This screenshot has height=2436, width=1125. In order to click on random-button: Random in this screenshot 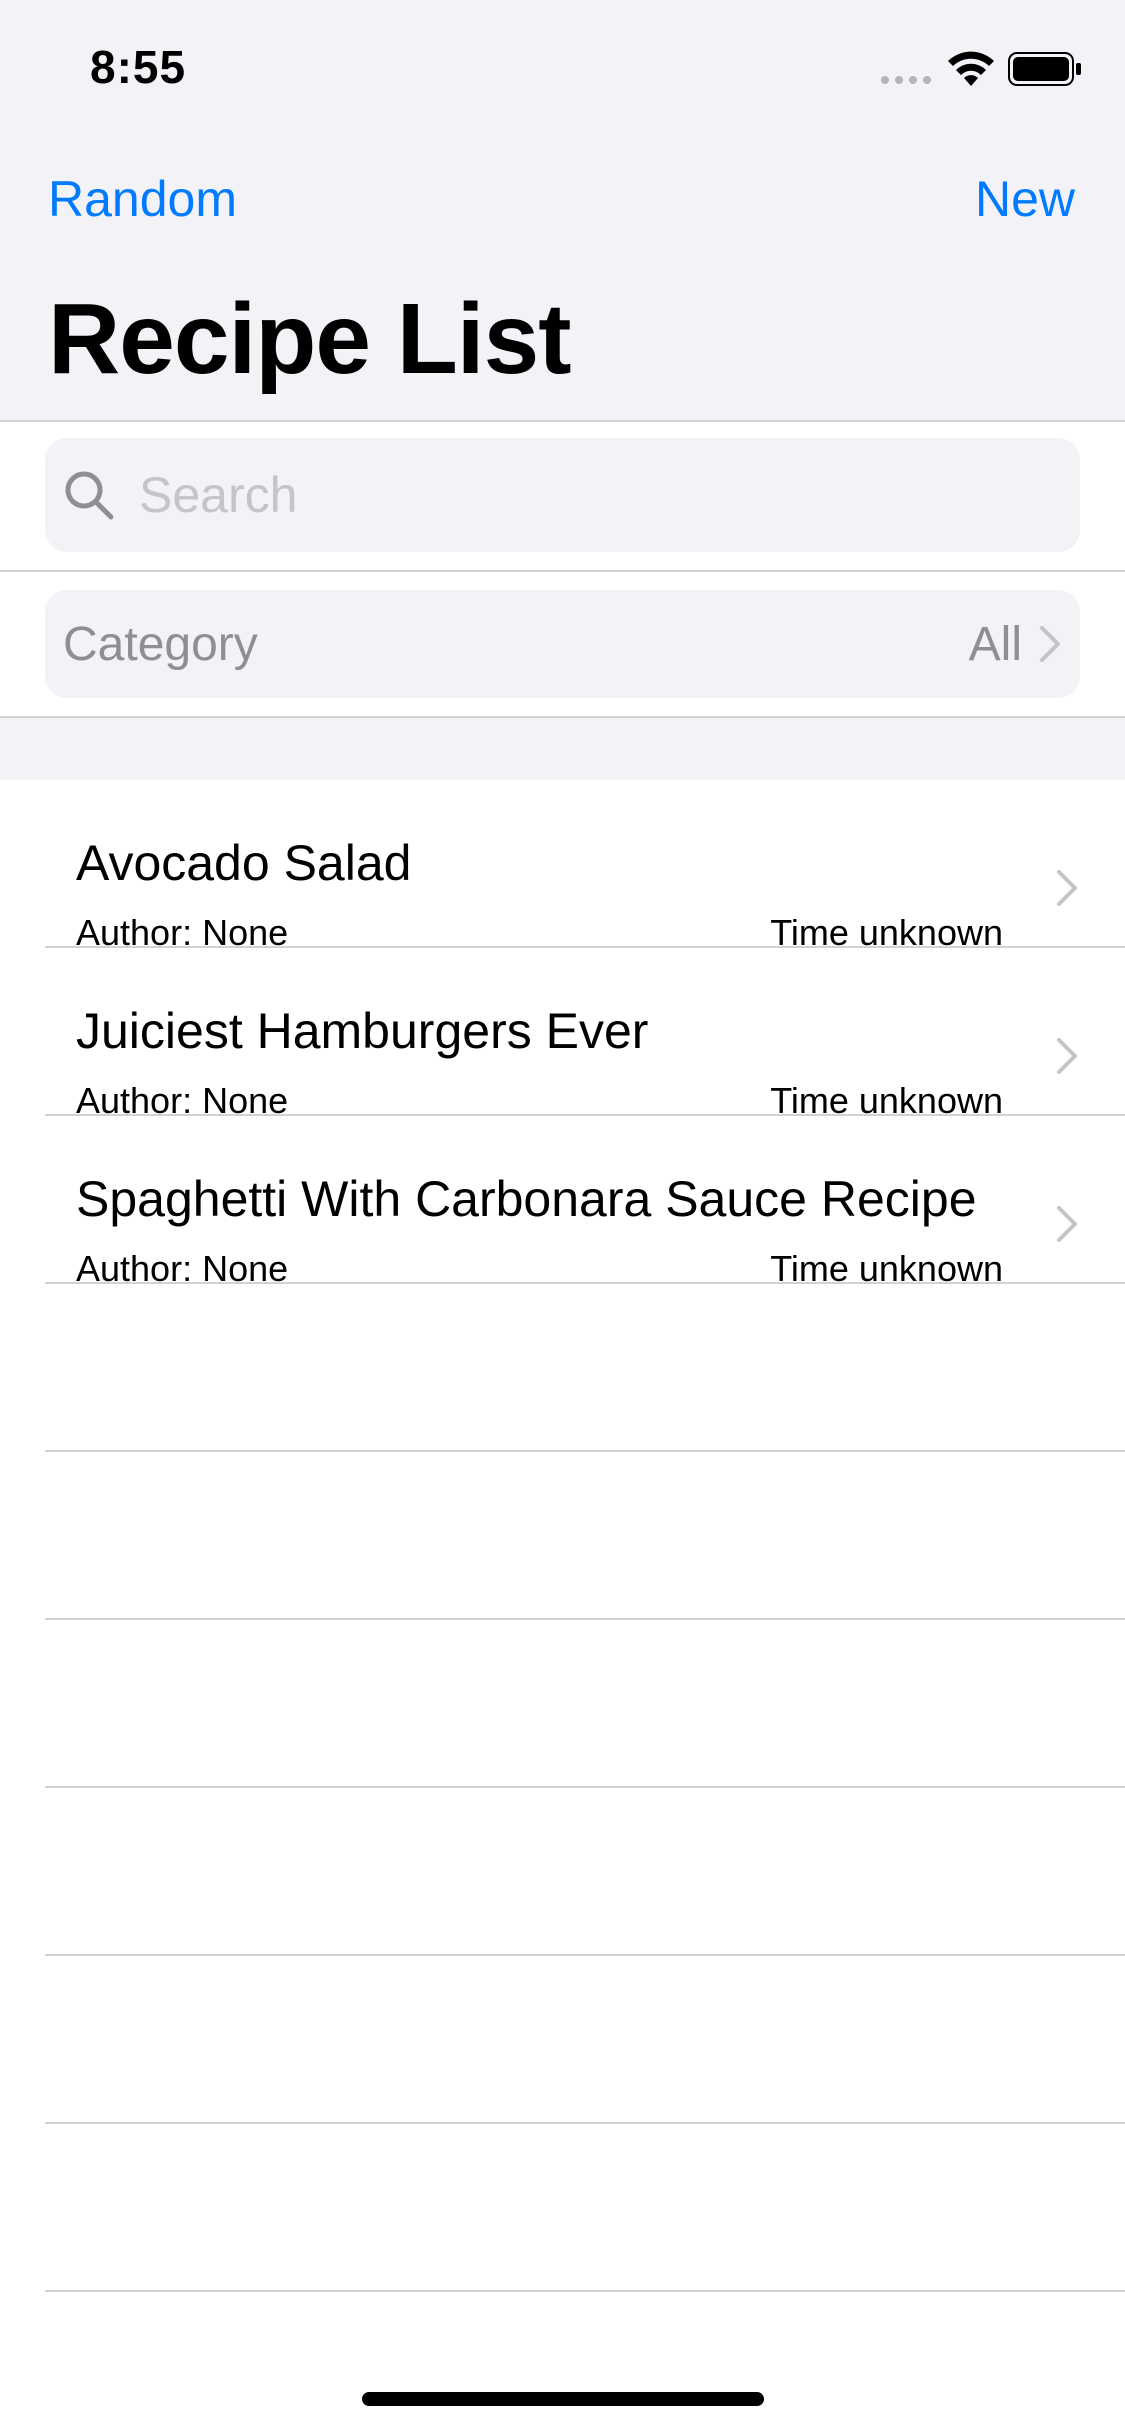, I will do `click(142, 199)`.